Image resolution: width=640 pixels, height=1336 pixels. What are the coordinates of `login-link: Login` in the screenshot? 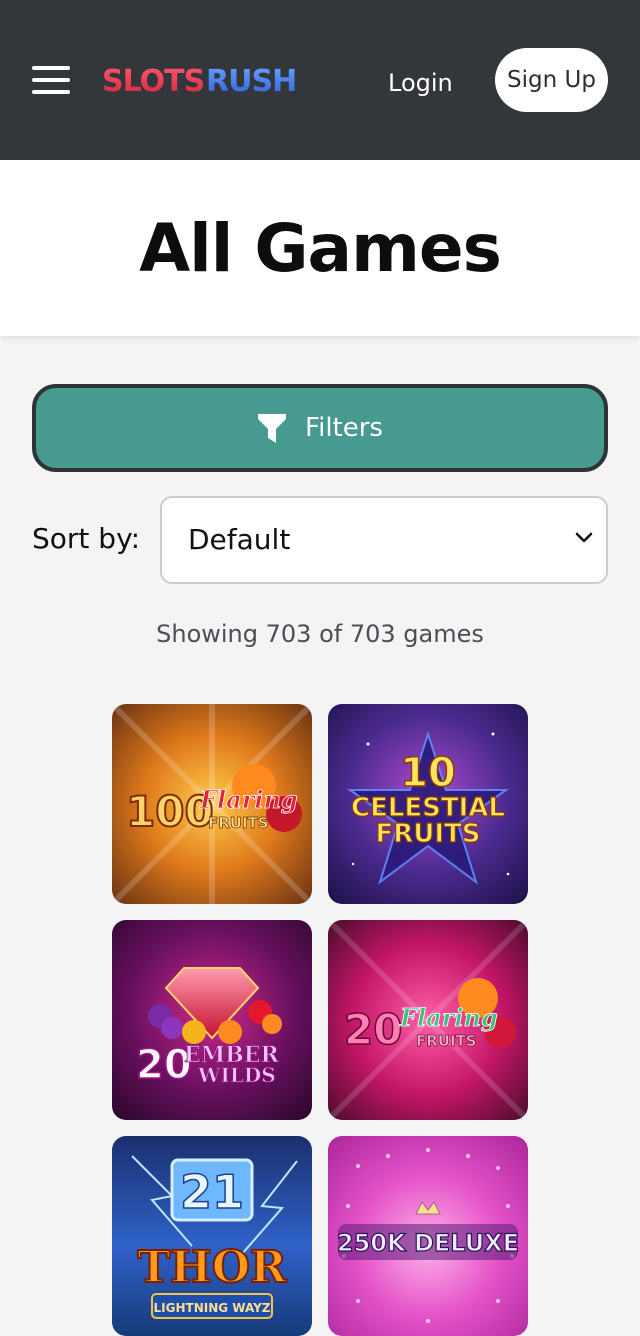 It's located at (420, 83).